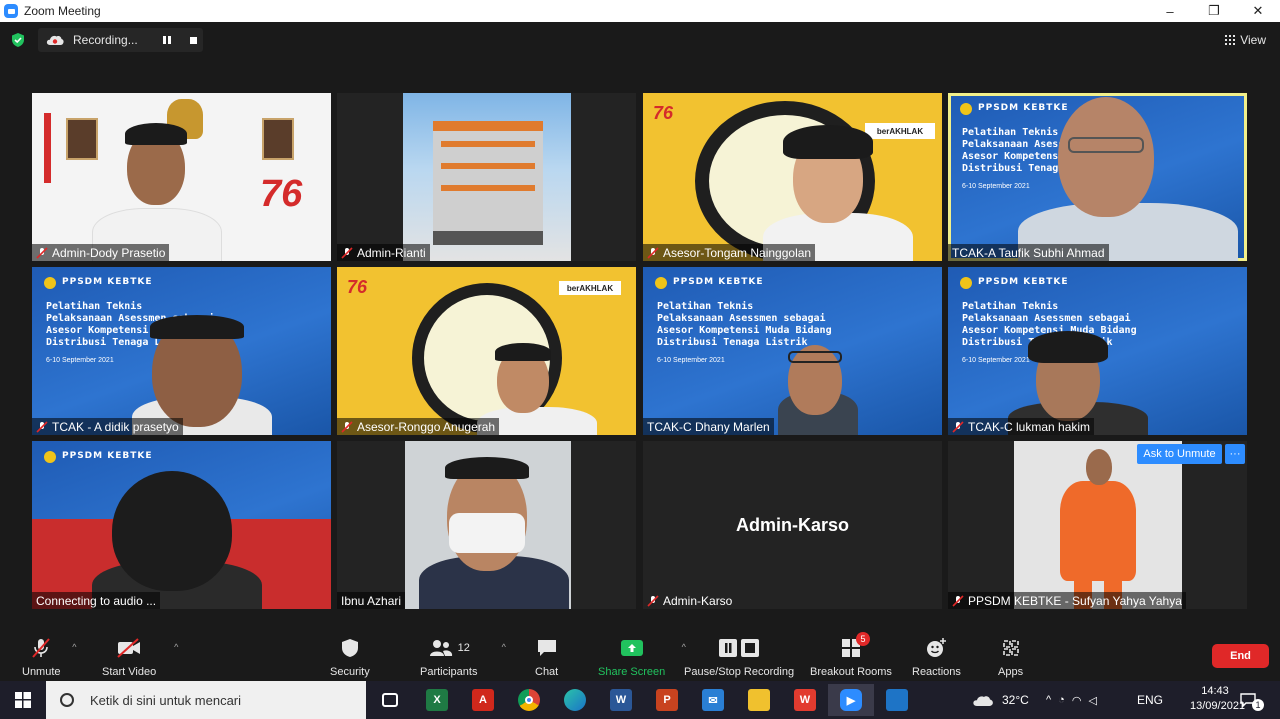  What do you see at coordinates (1000, 700) in the screenshot?
I see `weather-widget: 32°C` at bounding box center [1000, 700].